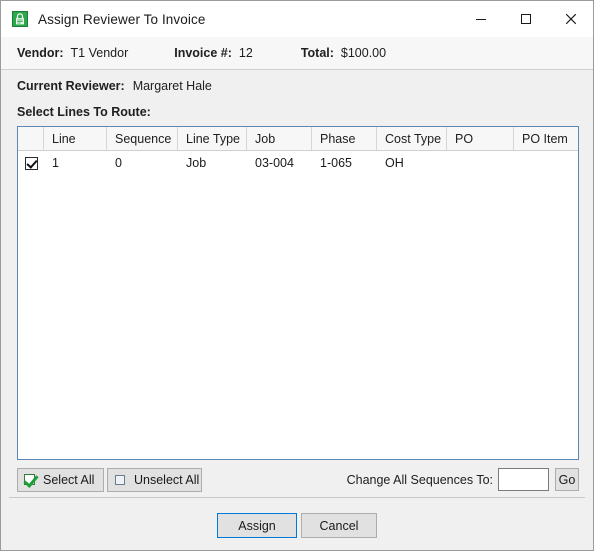  I want to click on unselect-all-button: Unselect All, so click(154, 480).